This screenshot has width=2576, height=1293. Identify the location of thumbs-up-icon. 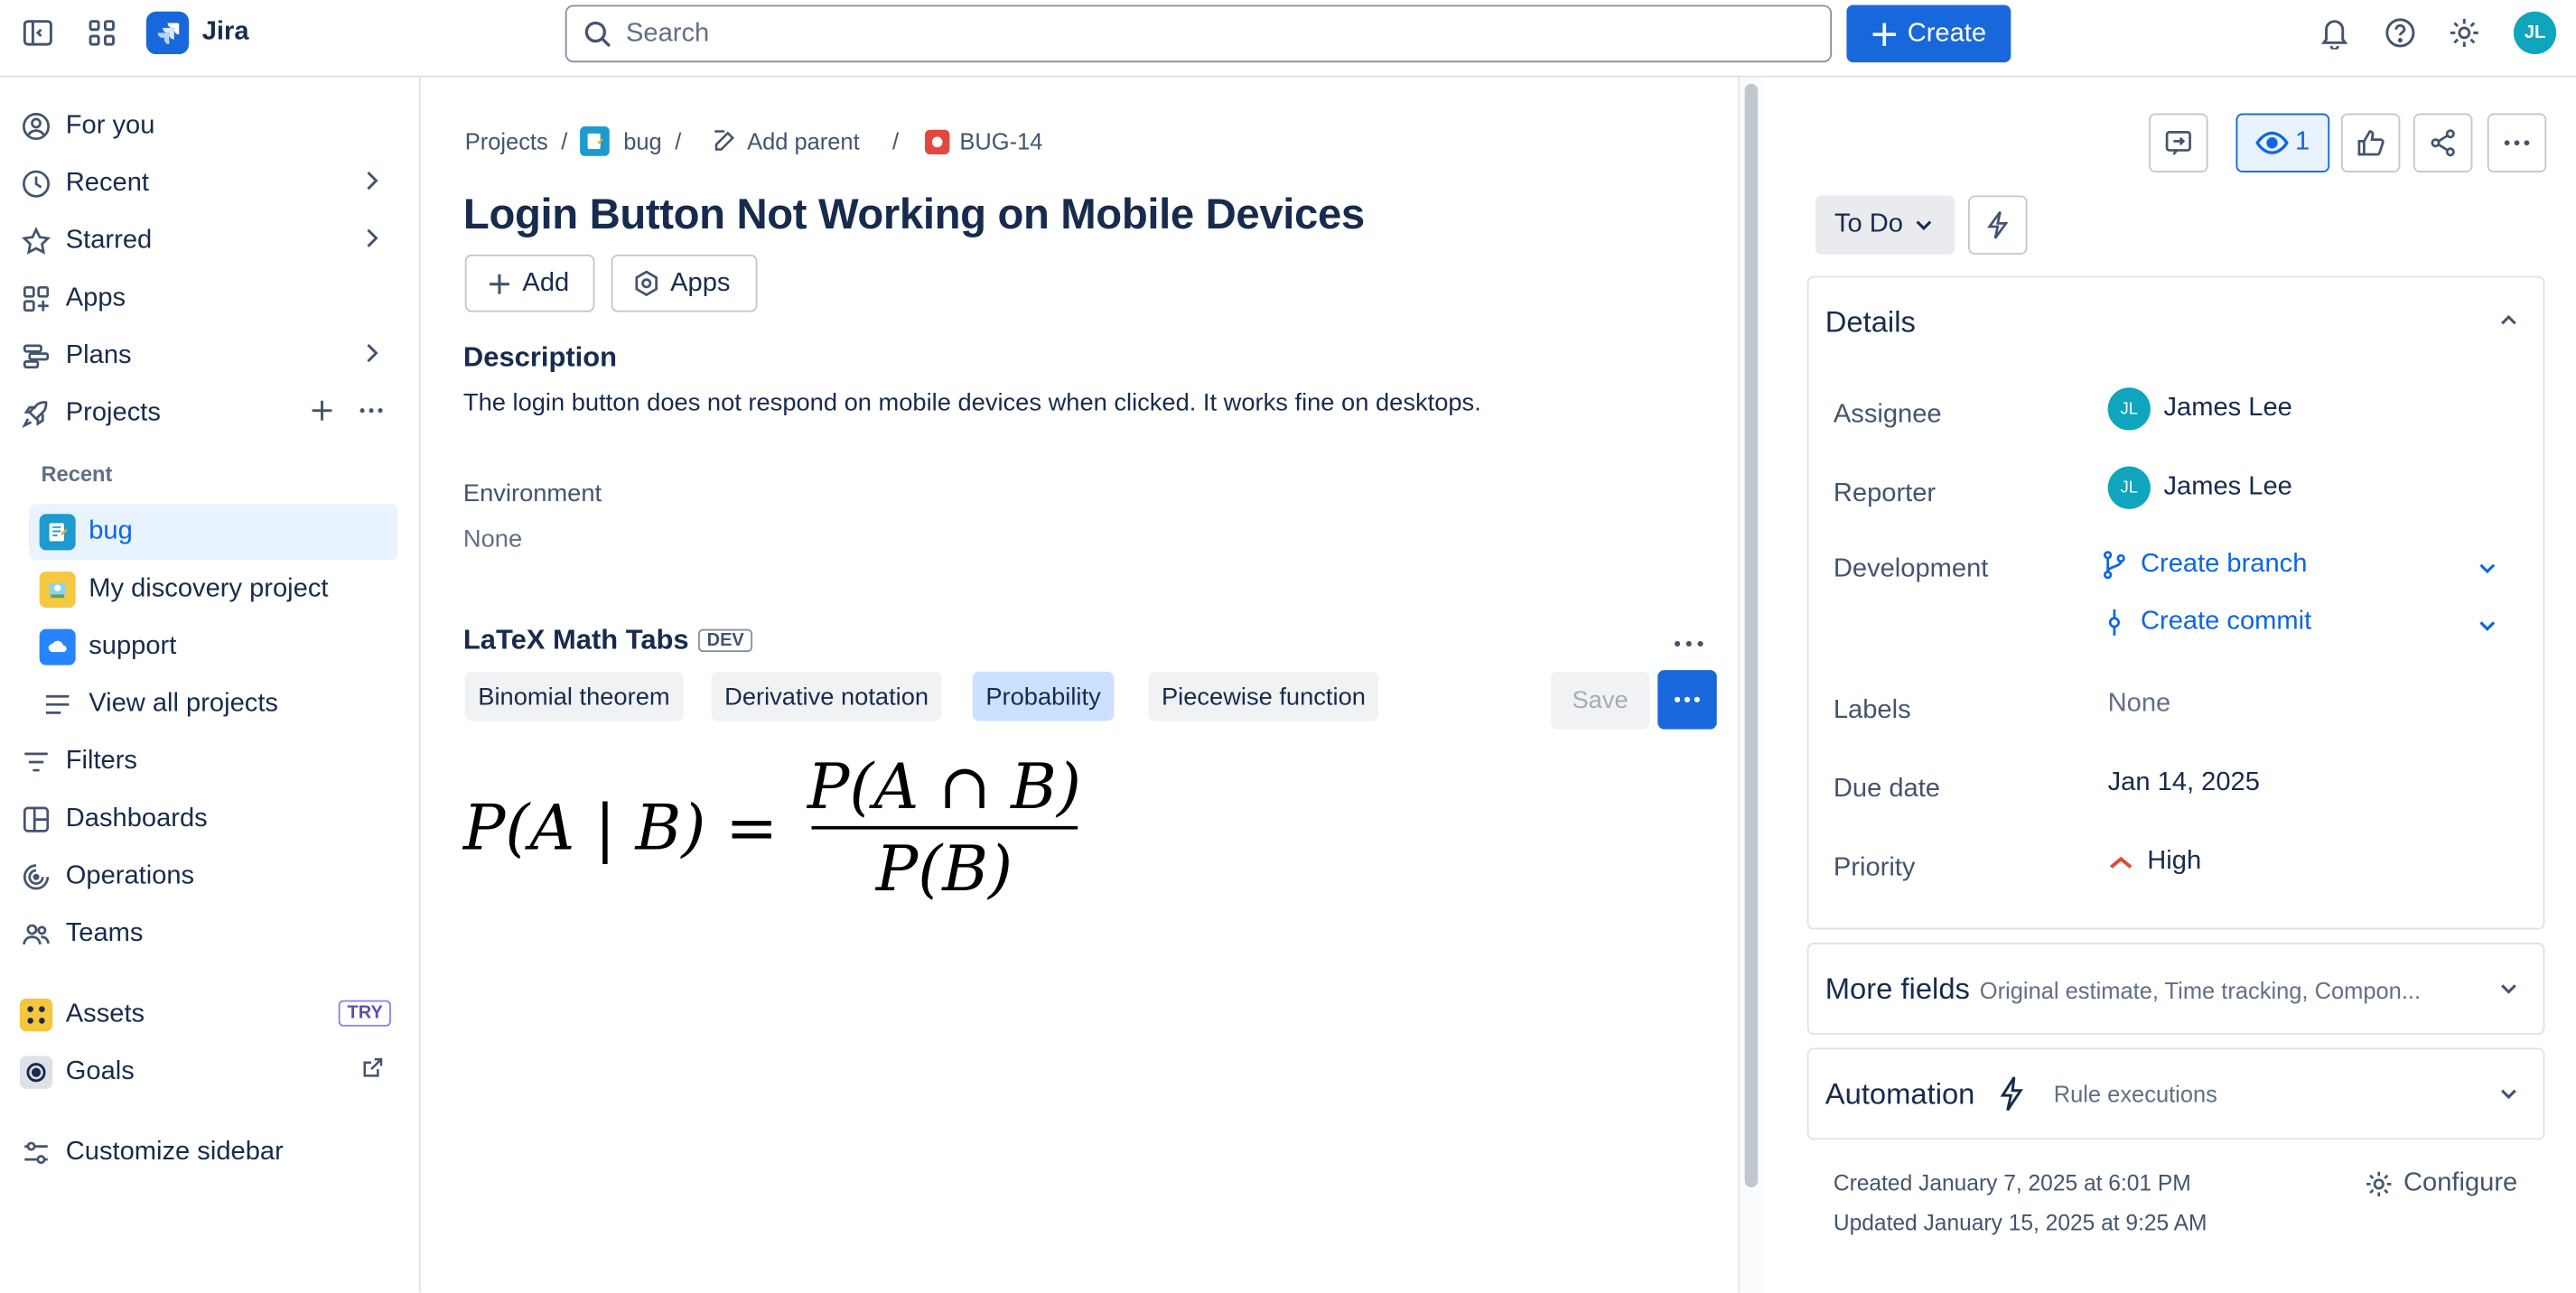
(2371, 143).